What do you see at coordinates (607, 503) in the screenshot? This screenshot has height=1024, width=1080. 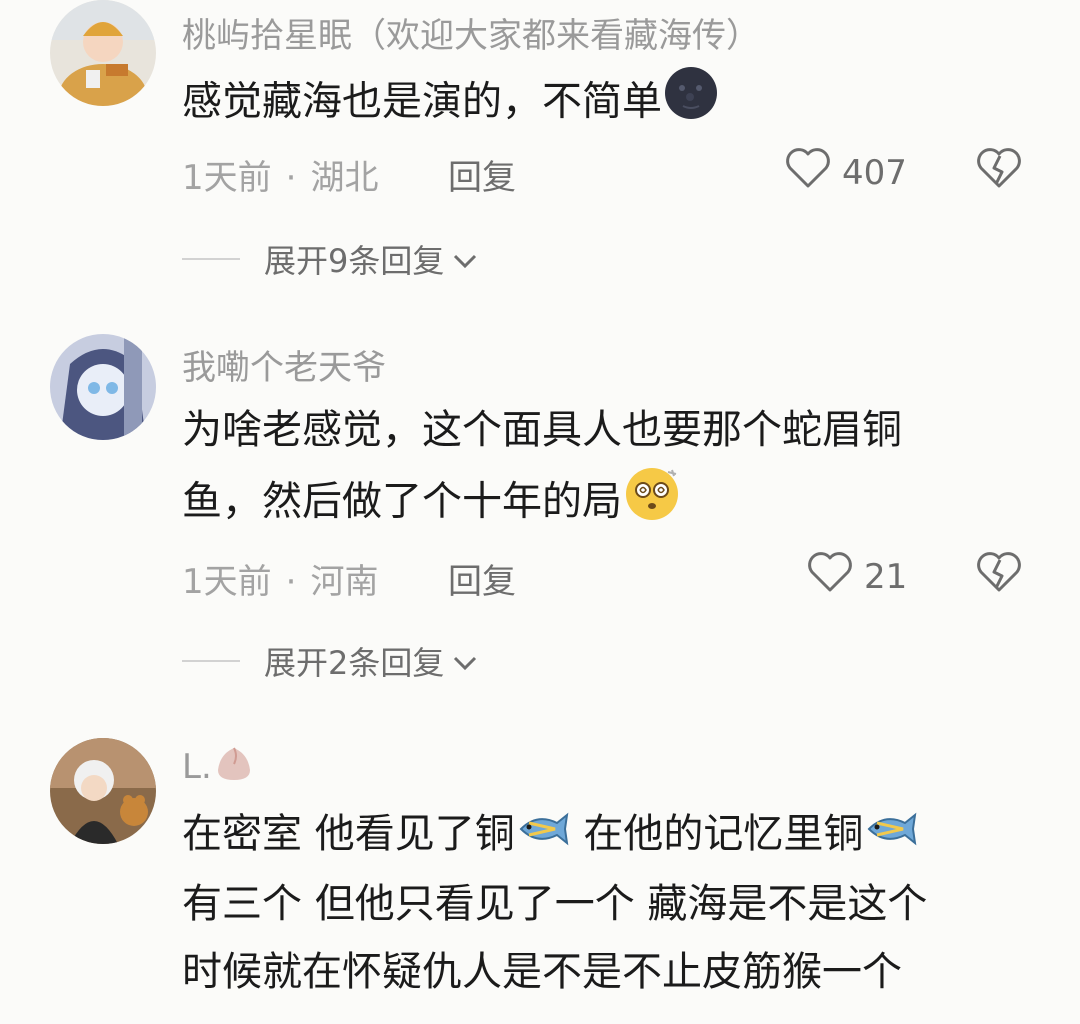 I see `comment-text-line-2: 鱼，然后做了个十年的局` at bounding box center [607, 503].